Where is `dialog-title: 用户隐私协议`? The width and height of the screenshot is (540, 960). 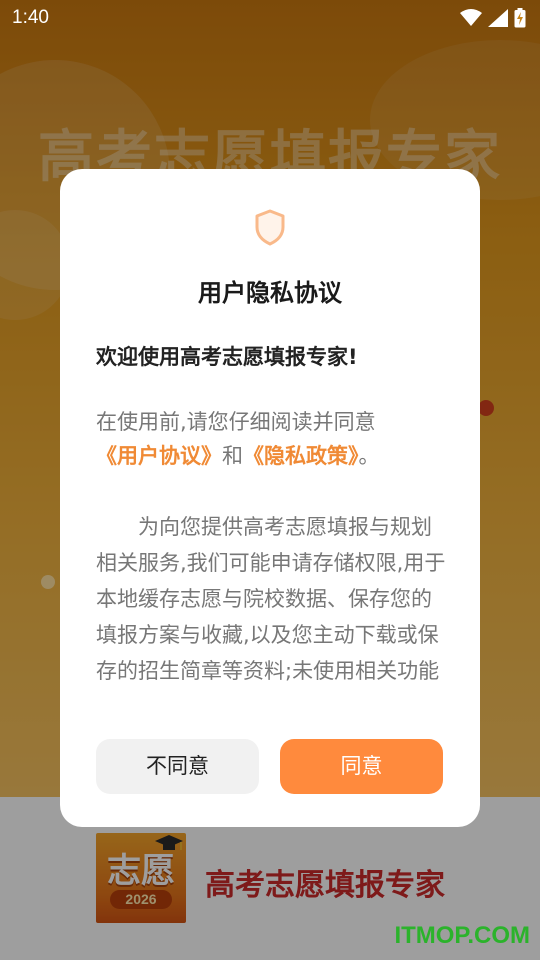 dialog-title: 用户隐私协议 is located at coordinates (270, 293).